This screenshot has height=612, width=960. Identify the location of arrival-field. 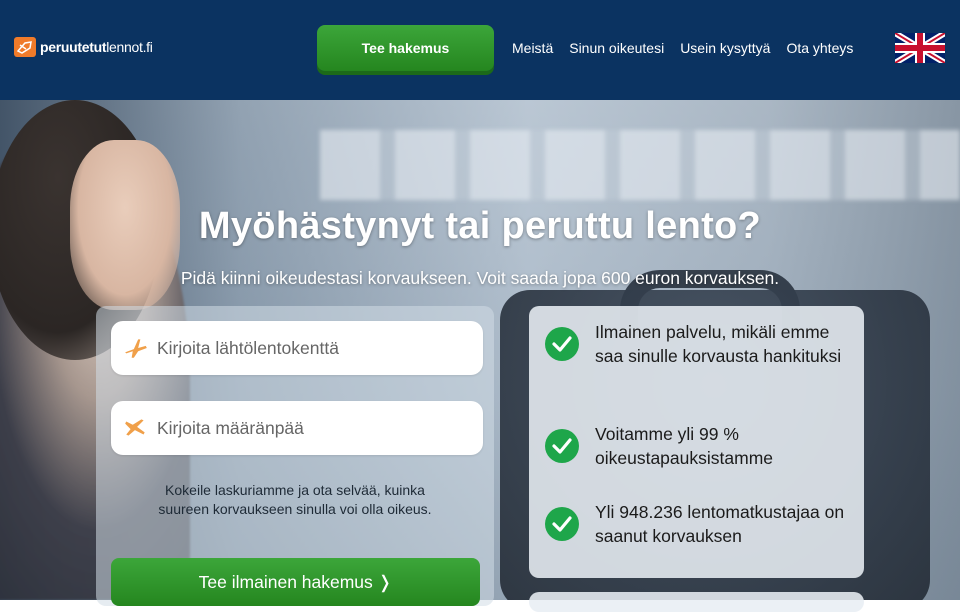
(297, 428).